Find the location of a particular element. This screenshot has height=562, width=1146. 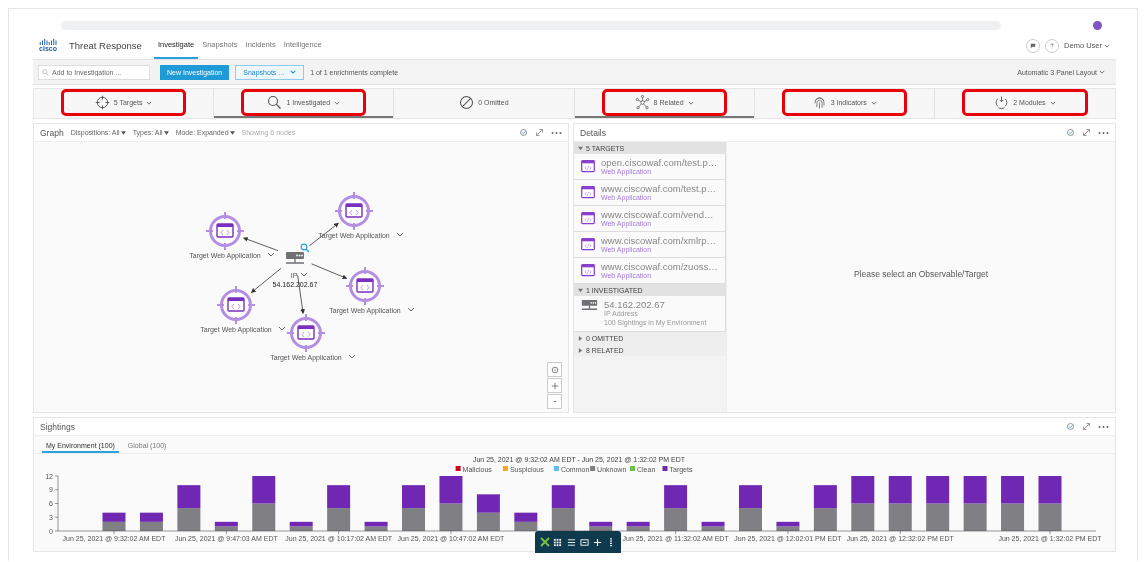

item-title: 54.162.202.67 is located at coordinates (635, 304).